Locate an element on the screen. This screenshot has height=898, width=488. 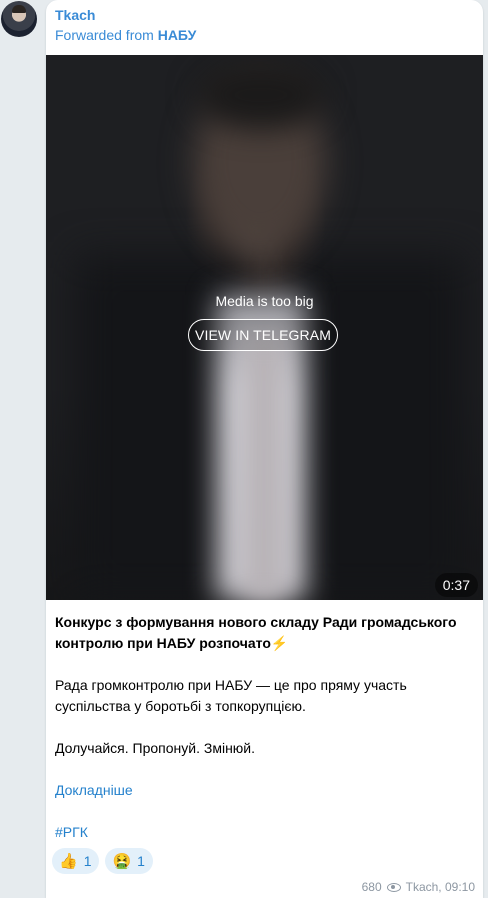
reactions-bar: 👍 1 🤮 1 is located at coordinates (102, 861).